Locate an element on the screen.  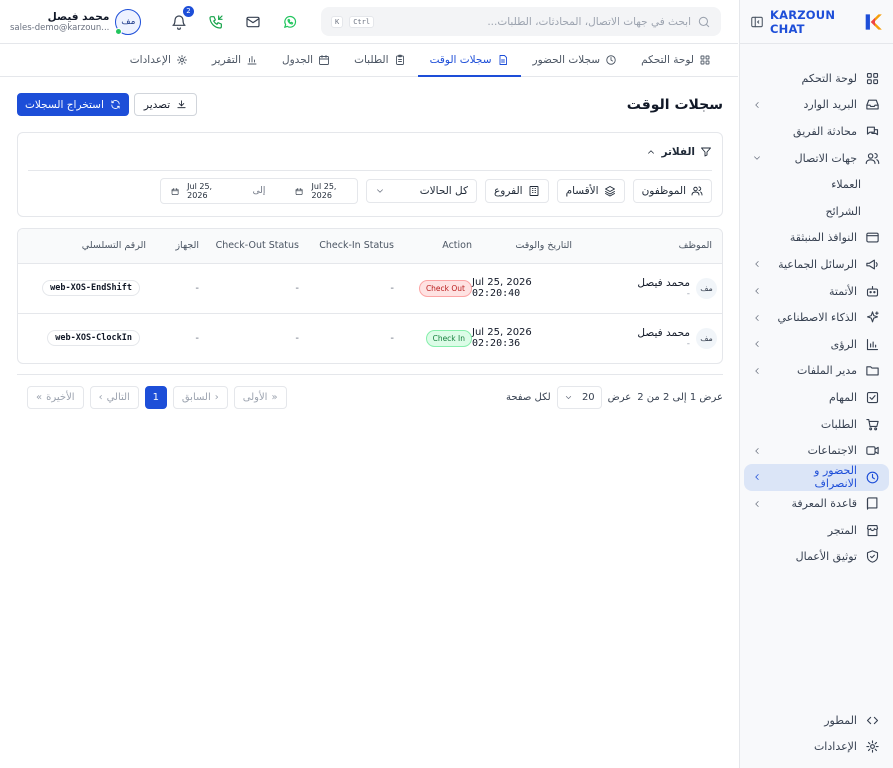
sidebar-item: النوافذ المنبثقة is located at coordinates (816, 238).